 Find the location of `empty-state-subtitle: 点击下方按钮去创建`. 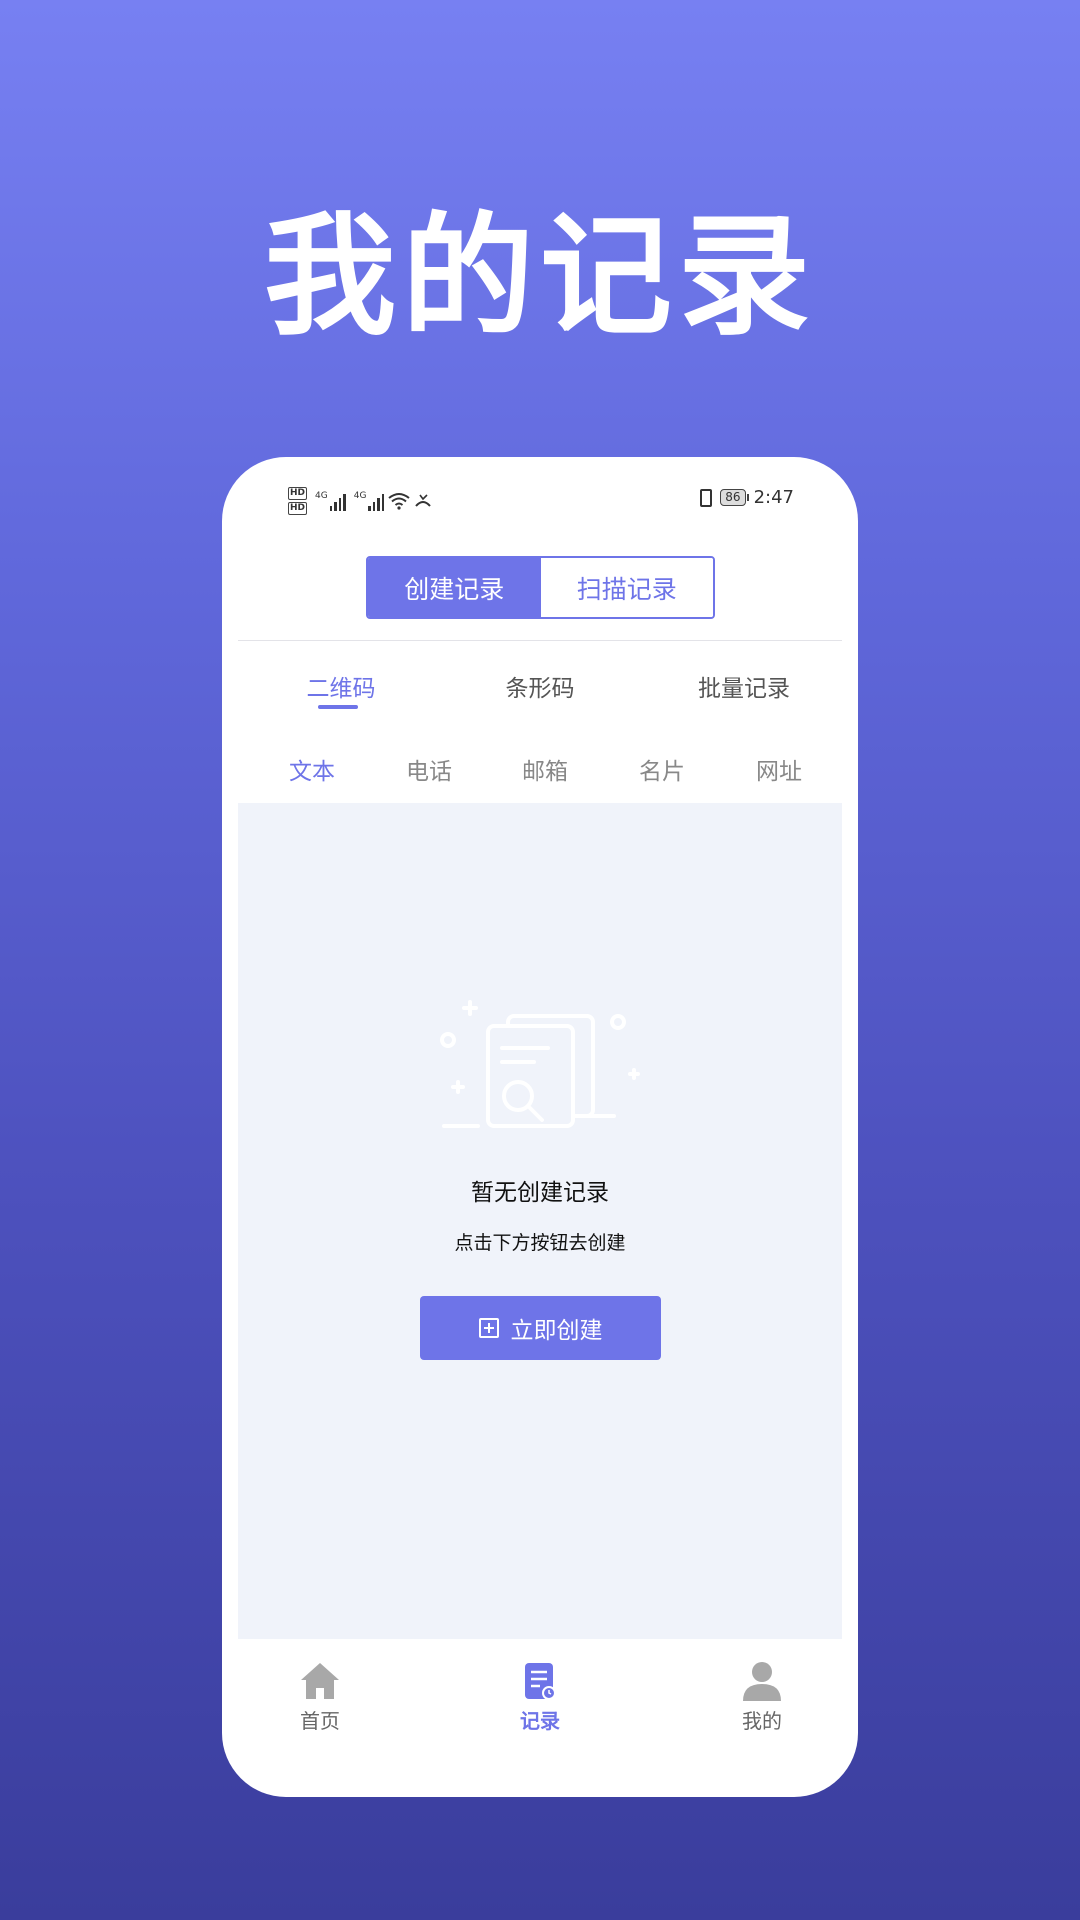

empty-state-subtitle: 点击下方按钮去创建 is located at coordinates (540, 1243).